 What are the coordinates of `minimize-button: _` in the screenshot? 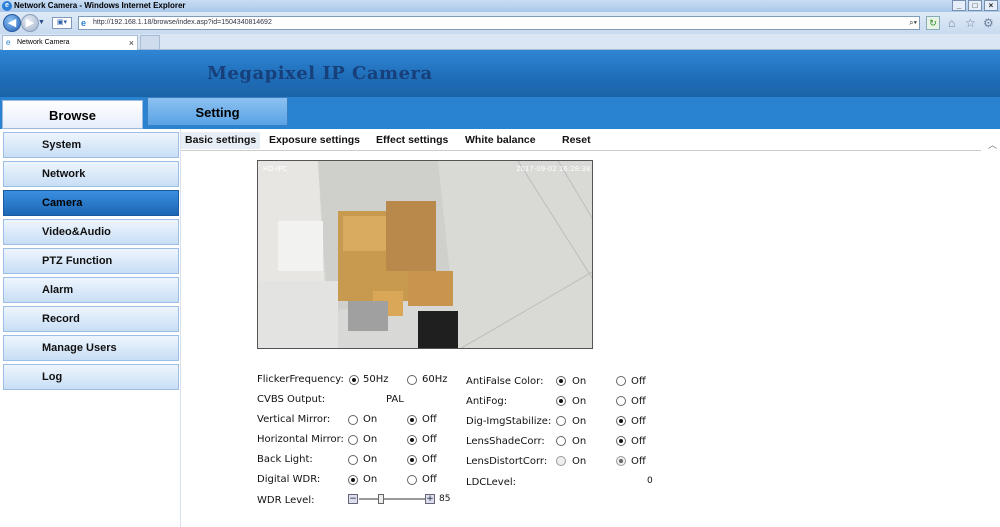 It's located at (959, 5).